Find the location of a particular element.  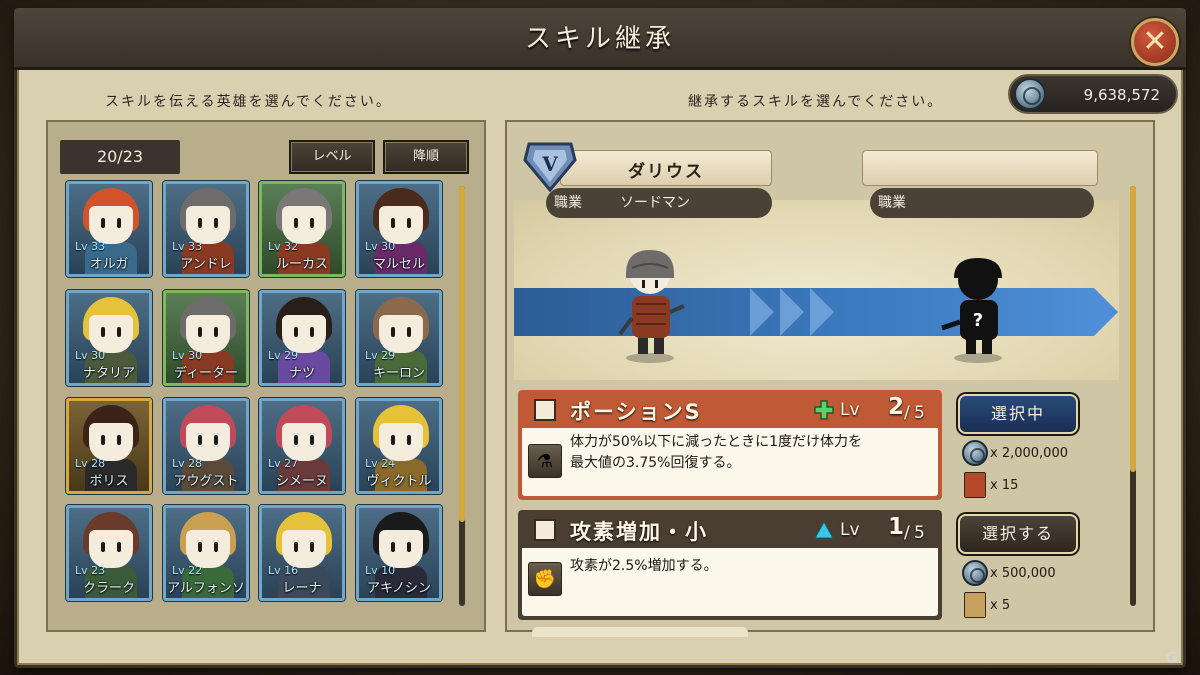

sort-level-button: レベル is located at coordinates (332, 157).